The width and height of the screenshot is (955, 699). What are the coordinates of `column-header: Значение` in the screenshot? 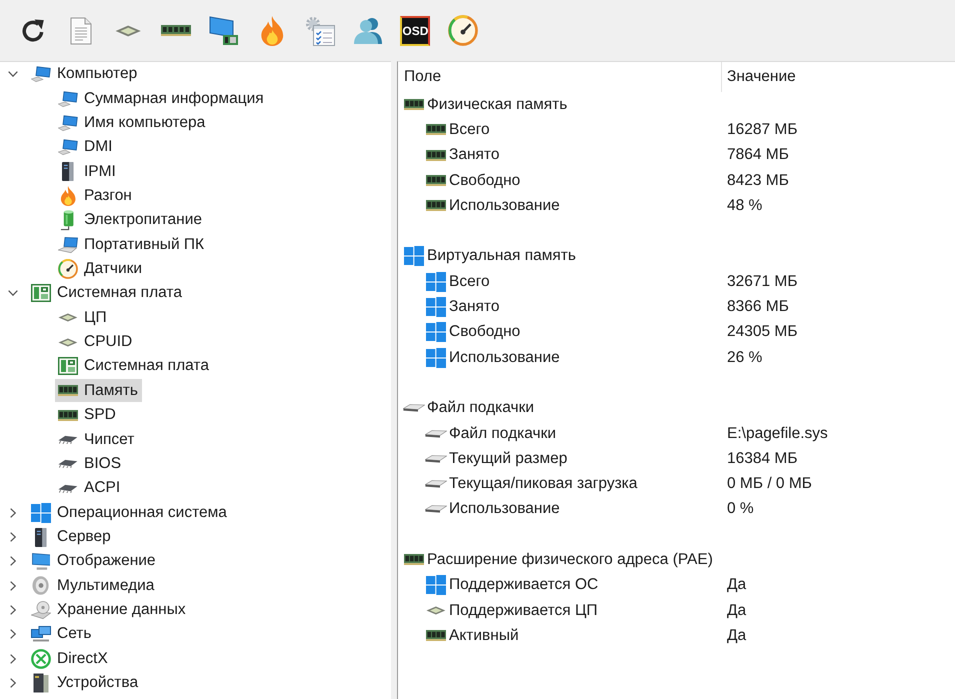 It's located at (838, 77).